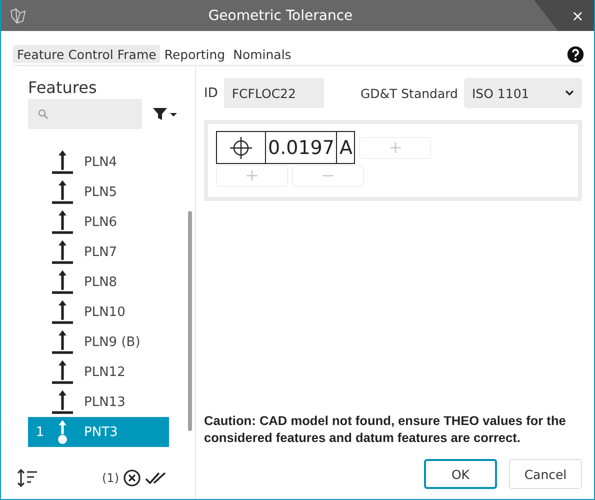  I want to click on filter-icon, so click(165, 114).